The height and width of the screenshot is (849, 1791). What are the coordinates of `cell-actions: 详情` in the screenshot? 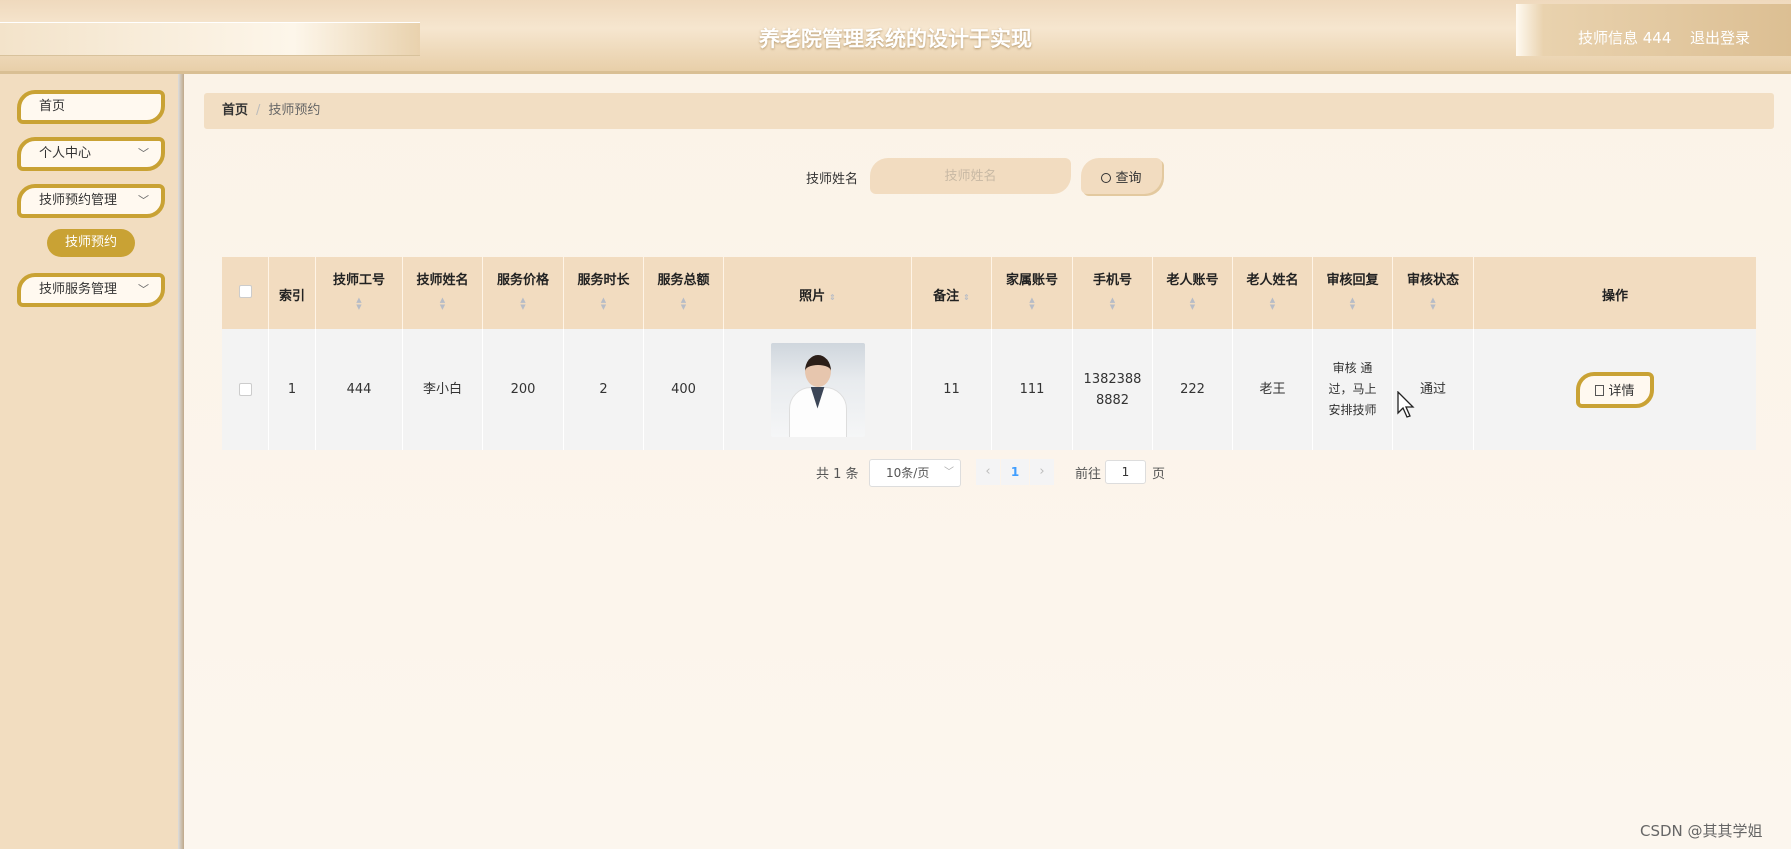 It's located at (1615, 389).